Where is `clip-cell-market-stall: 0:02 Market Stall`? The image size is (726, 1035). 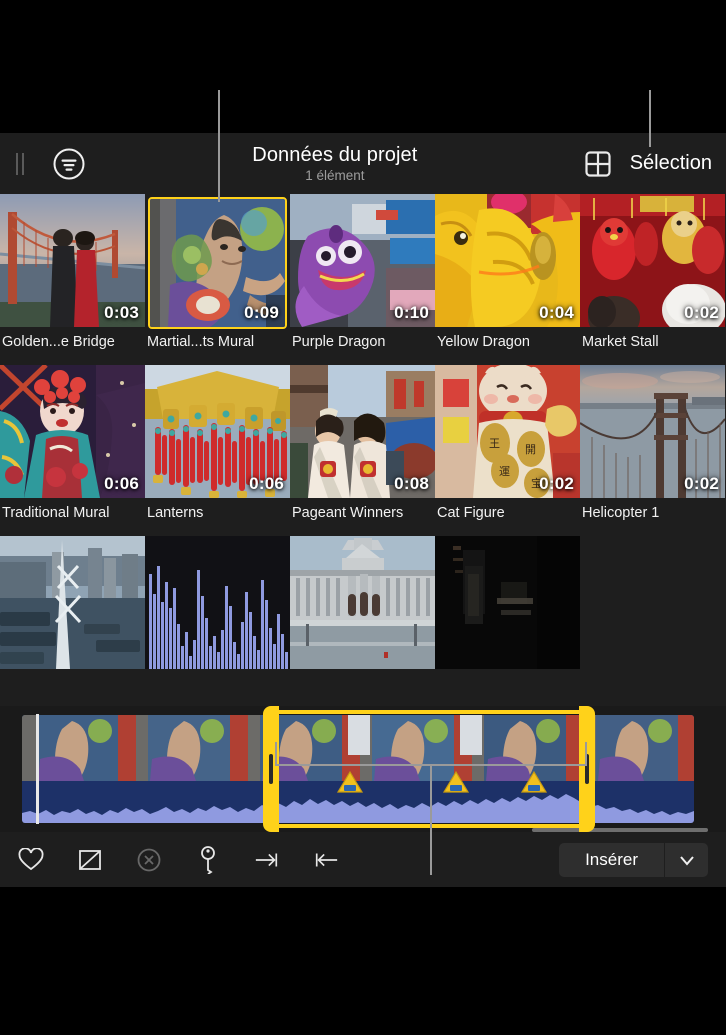 clip-cell-market-stall: 0:02 Market Stall is located at coordinates (652, 279).